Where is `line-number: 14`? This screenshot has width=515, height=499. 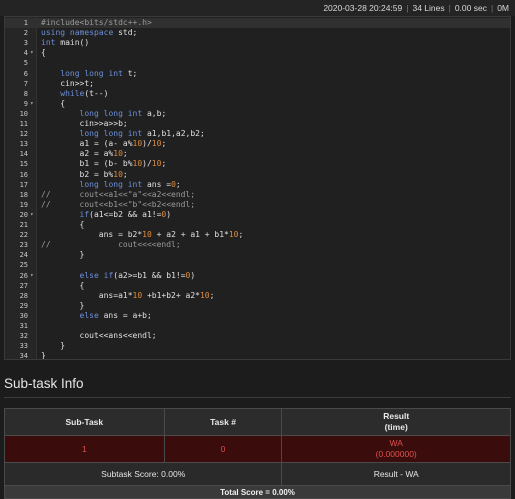
line-number: 14 is located at coordinates (23, 154).